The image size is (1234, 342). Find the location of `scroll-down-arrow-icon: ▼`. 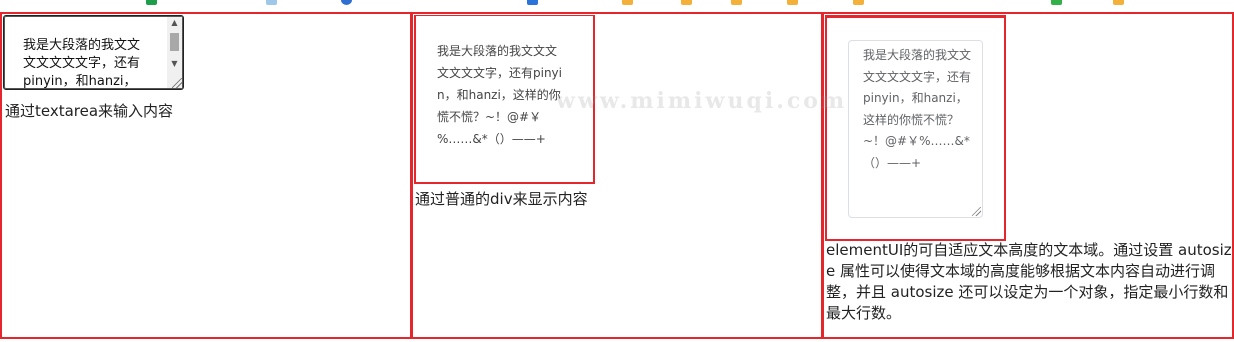

scroll-down-arrow-icon: ▼ is located at coordinates (174, 64).